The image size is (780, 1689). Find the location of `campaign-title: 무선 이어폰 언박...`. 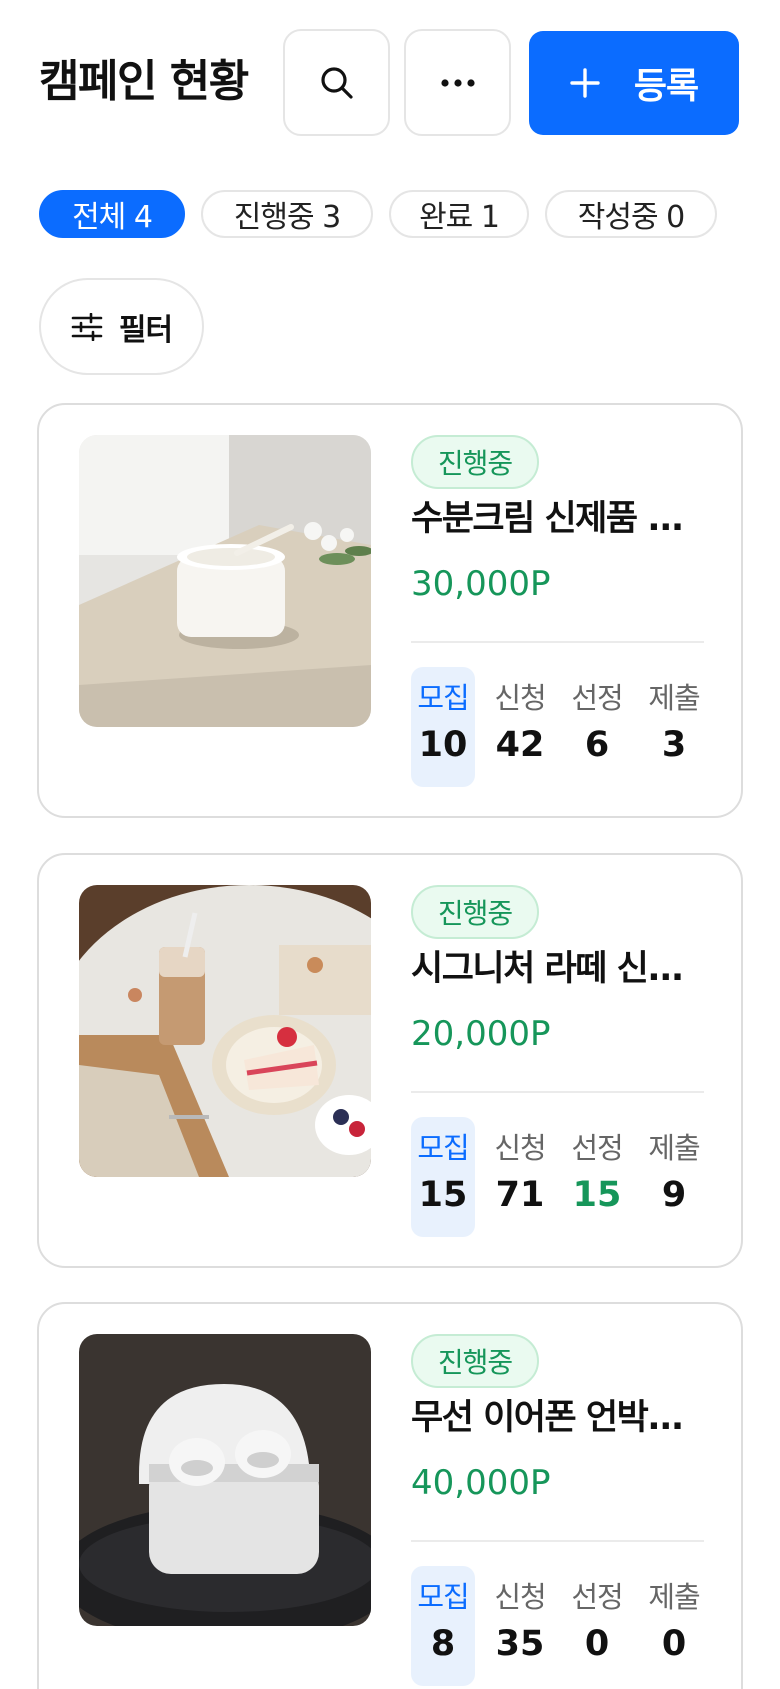

campaign-title: 무선 이어폰 언박... is located at coordinates (547, 1418).